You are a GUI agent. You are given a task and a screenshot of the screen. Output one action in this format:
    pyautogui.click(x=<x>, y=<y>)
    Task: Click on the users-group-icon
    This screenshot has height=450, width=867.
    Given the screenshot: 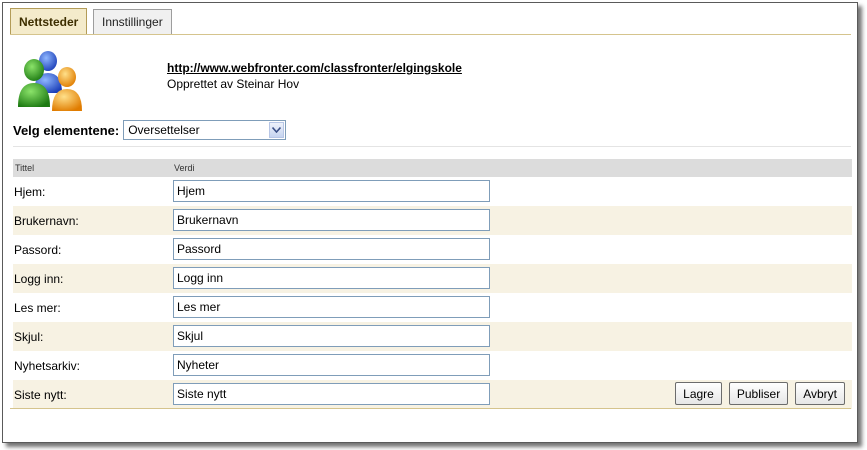 What is the action you would take?
    pyautogui.click(x=50, y=81)
    